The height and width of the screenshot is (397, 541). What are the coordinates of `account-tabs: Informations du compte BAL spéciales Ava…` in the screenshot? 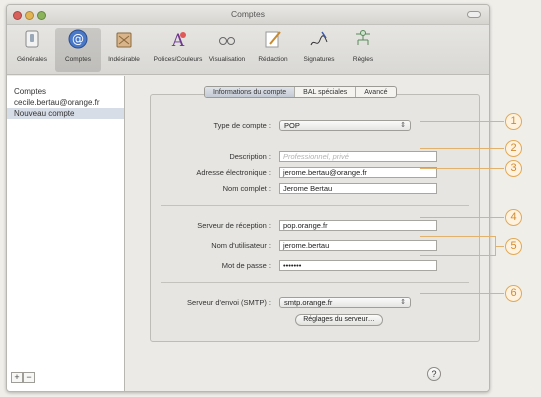 It's located at (300, 92).